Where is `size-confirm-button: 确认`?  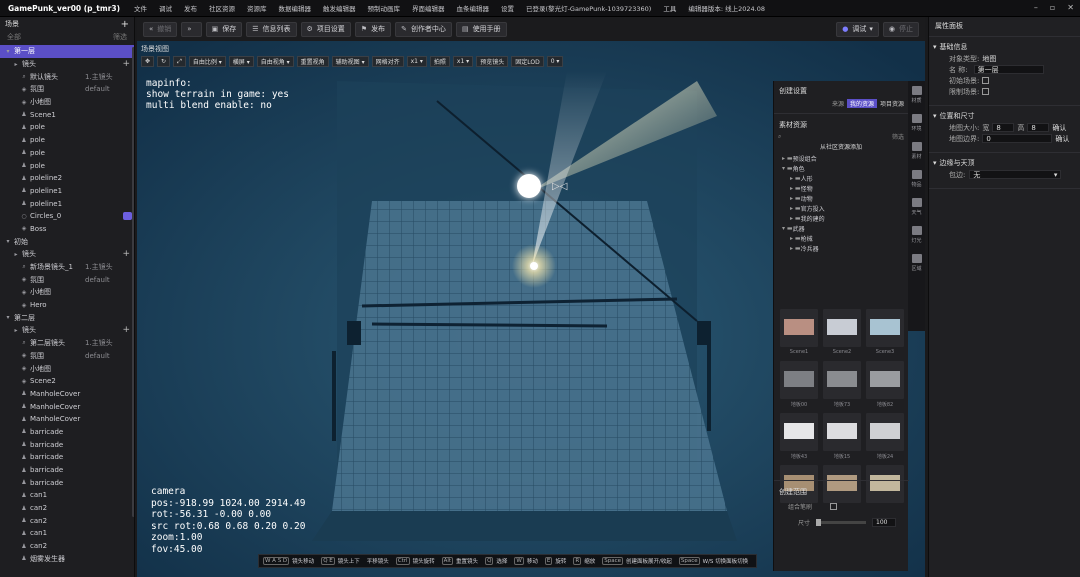
size-confirm-button: 确认 is located at coordinates (1059, 128).